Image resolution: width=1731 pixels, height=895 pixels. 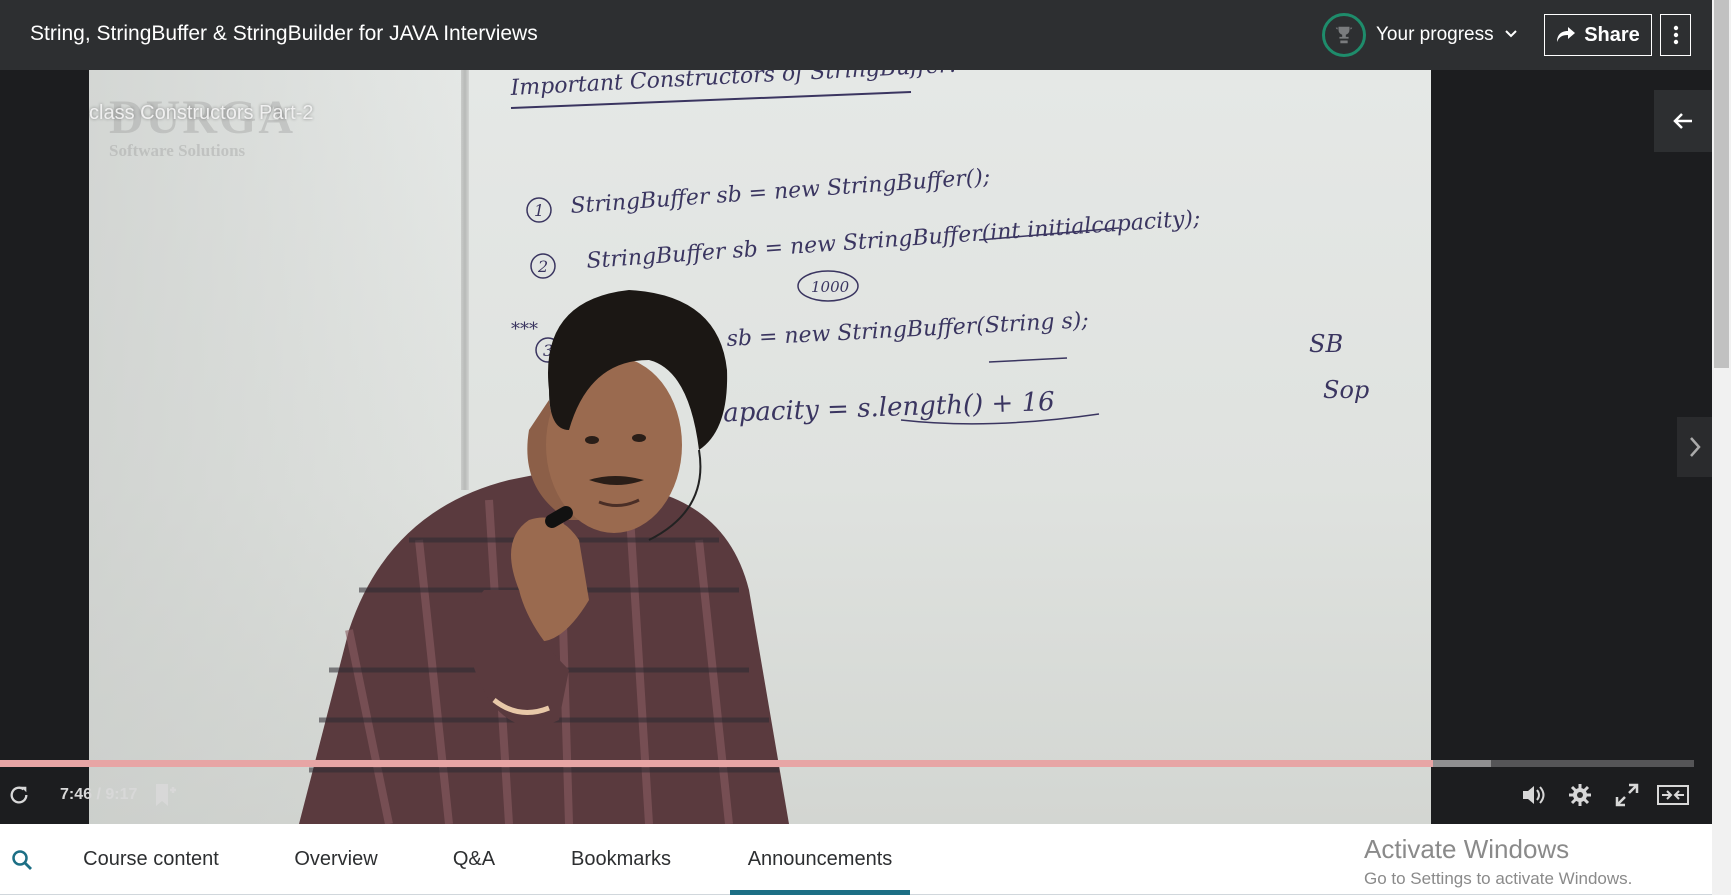 I want to click on tab-announcements: Announcements, so click(x=820, y=859).